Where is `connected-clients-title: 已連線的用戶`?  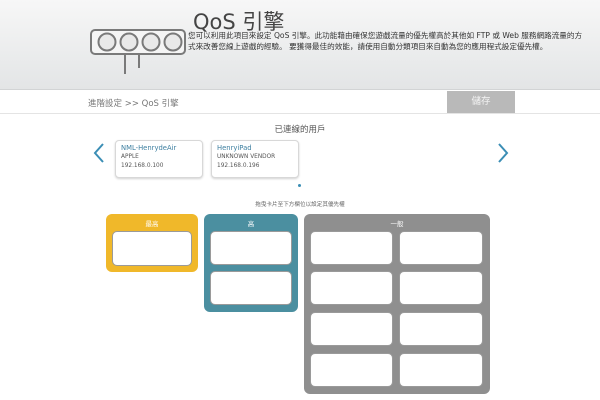 connected-clients-title: 已連線的用戶 is located at coordinates (300, 130).